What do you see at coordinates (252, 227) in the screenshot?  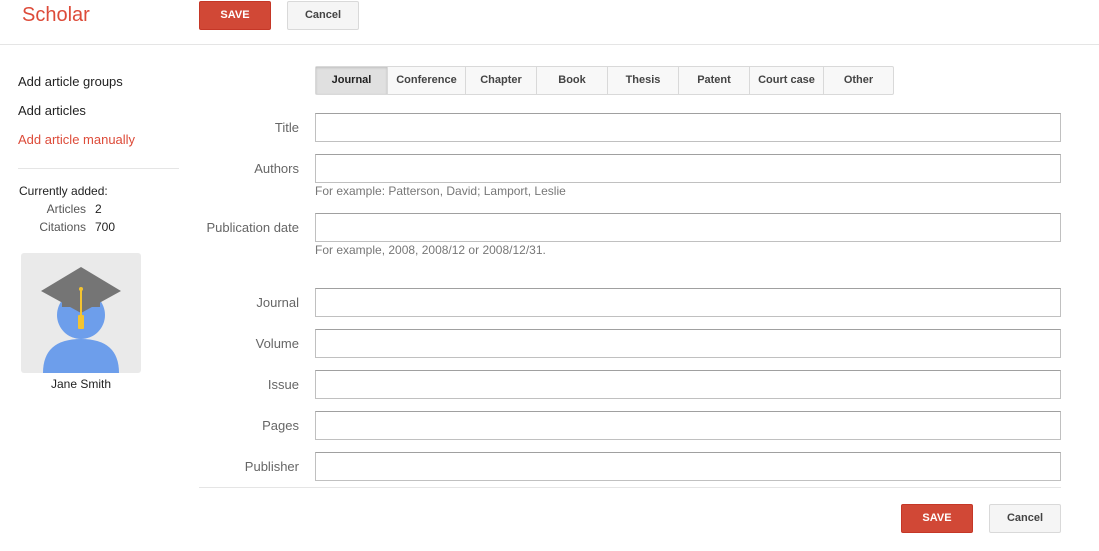 I see `publication-date-label: Publication date` at bounding box center [252, 227].